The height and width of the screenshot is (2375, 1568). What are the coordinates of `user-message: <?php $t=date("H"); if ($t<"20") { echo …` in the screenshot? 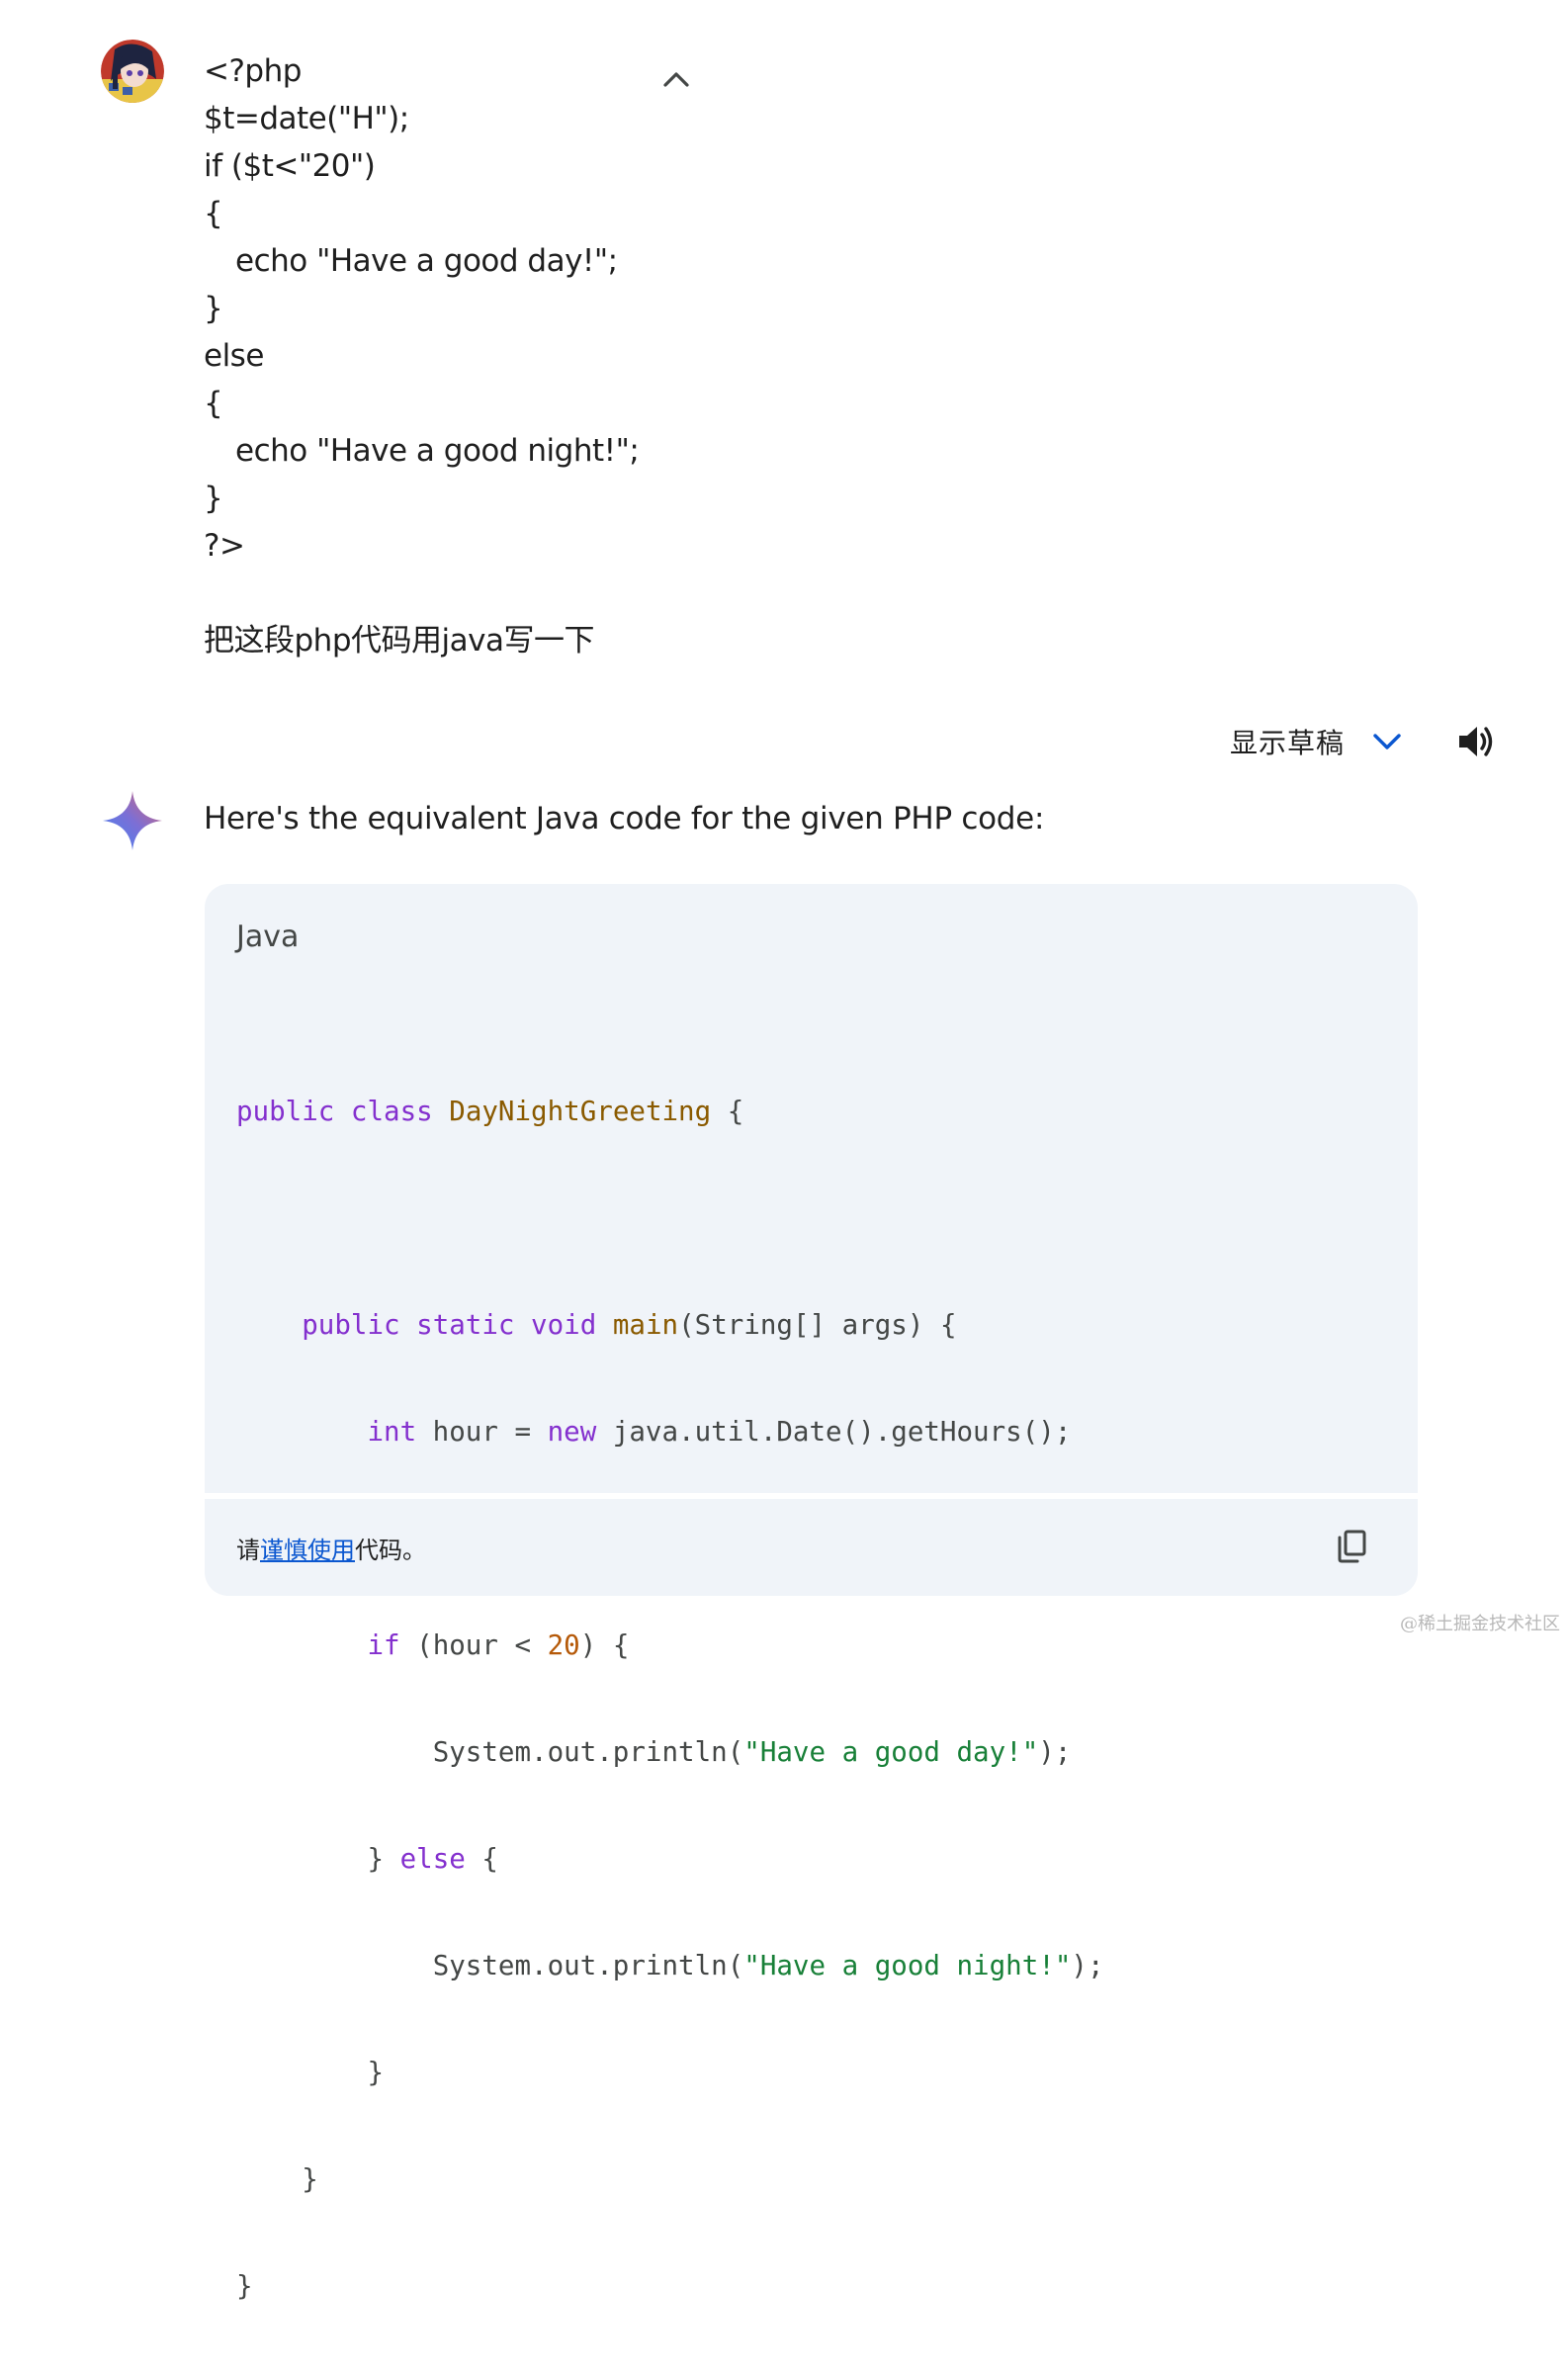 It's located at (441, 355).